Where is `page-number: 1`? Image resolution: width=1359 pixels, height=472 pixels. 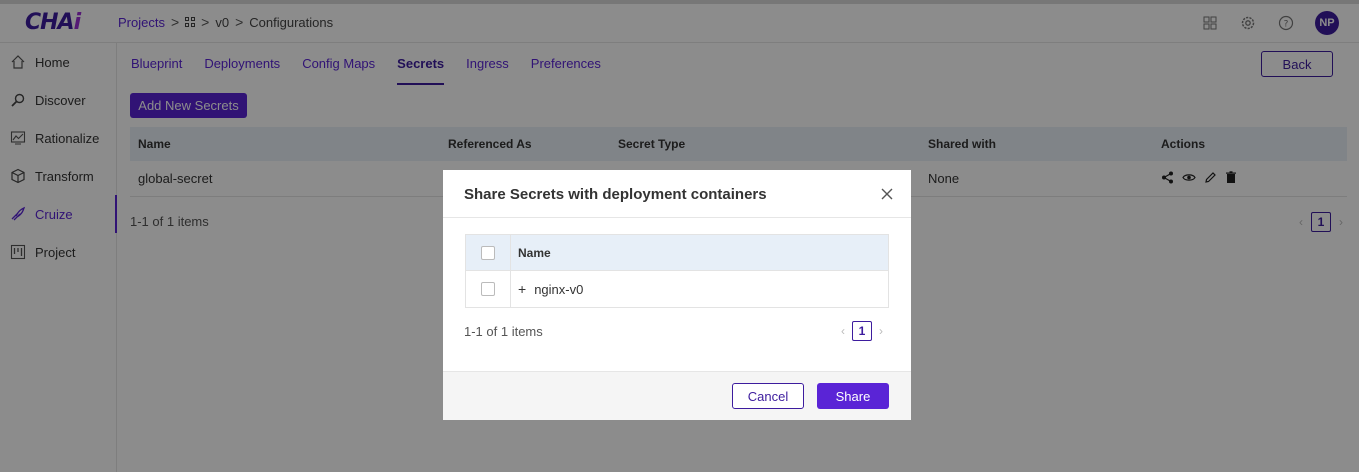
page-number: 1 is located at coordinates (862, 331).